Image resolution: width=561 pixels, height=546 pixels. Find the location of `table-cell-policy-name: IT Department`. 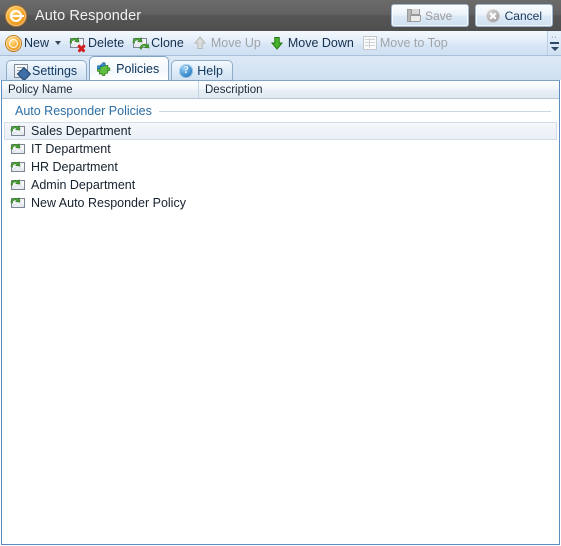

table-cell-policy-name: IT Department is located at coordinates (71, 149).